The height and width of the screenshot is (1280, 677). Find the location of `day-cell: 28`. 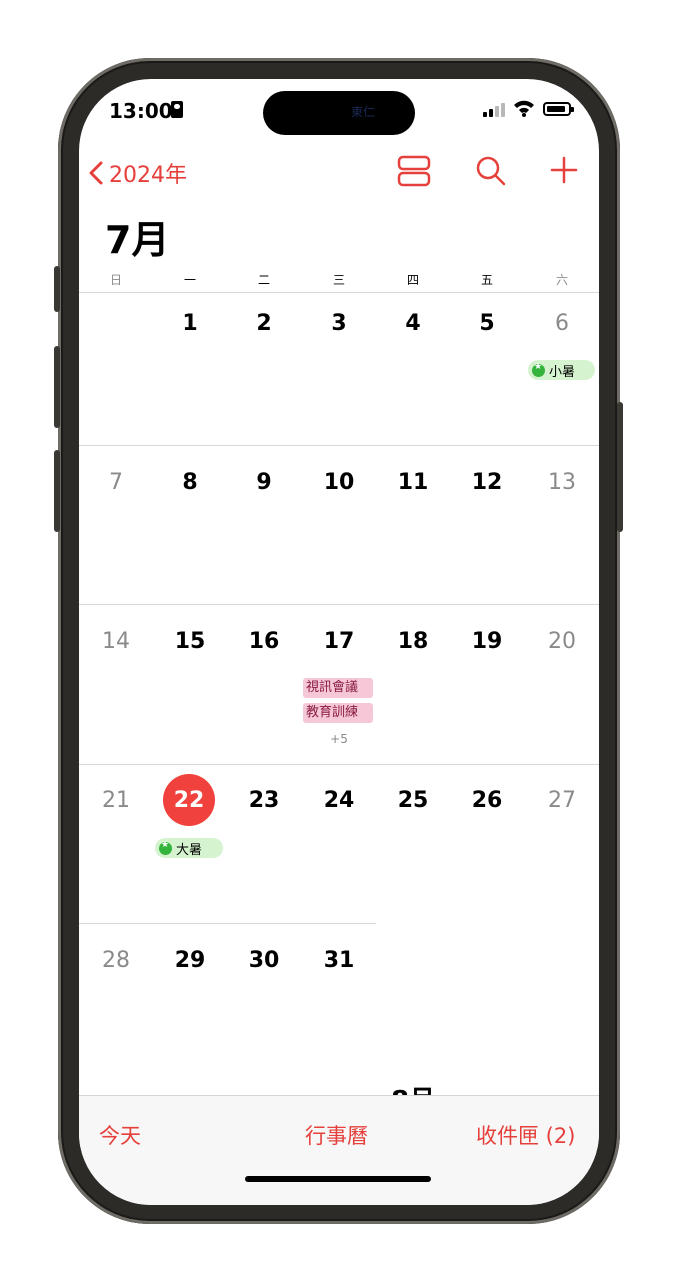

day-cell: 28 is located at coordinates (116, 960).